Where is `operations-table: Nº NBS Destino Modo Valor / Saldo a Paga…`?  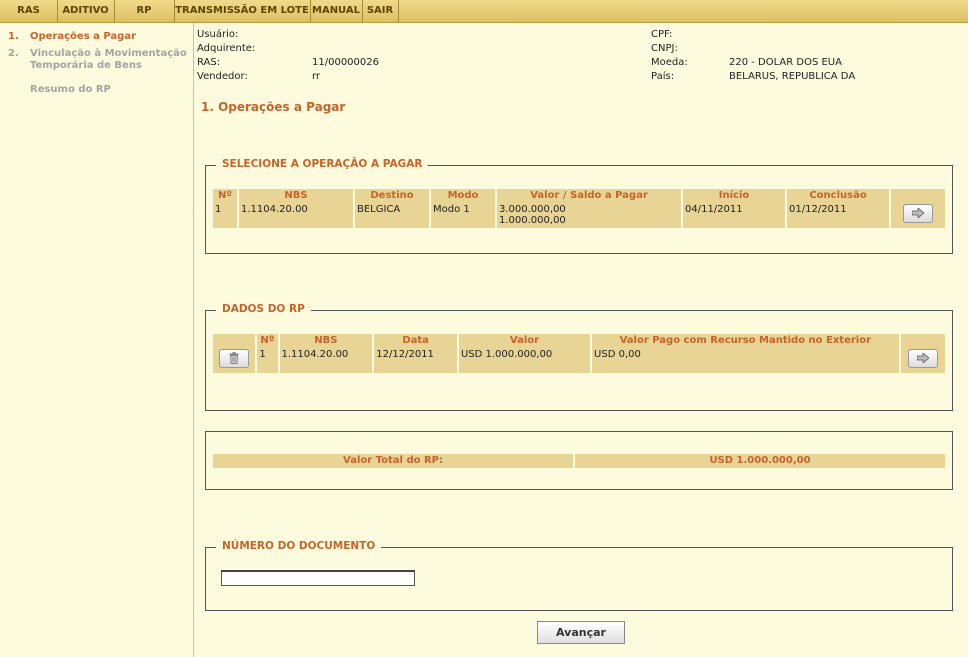 operations-table: Nº NBS Destino Modo Valor / Saldo a Paga… is located at coordinates (579, 208).